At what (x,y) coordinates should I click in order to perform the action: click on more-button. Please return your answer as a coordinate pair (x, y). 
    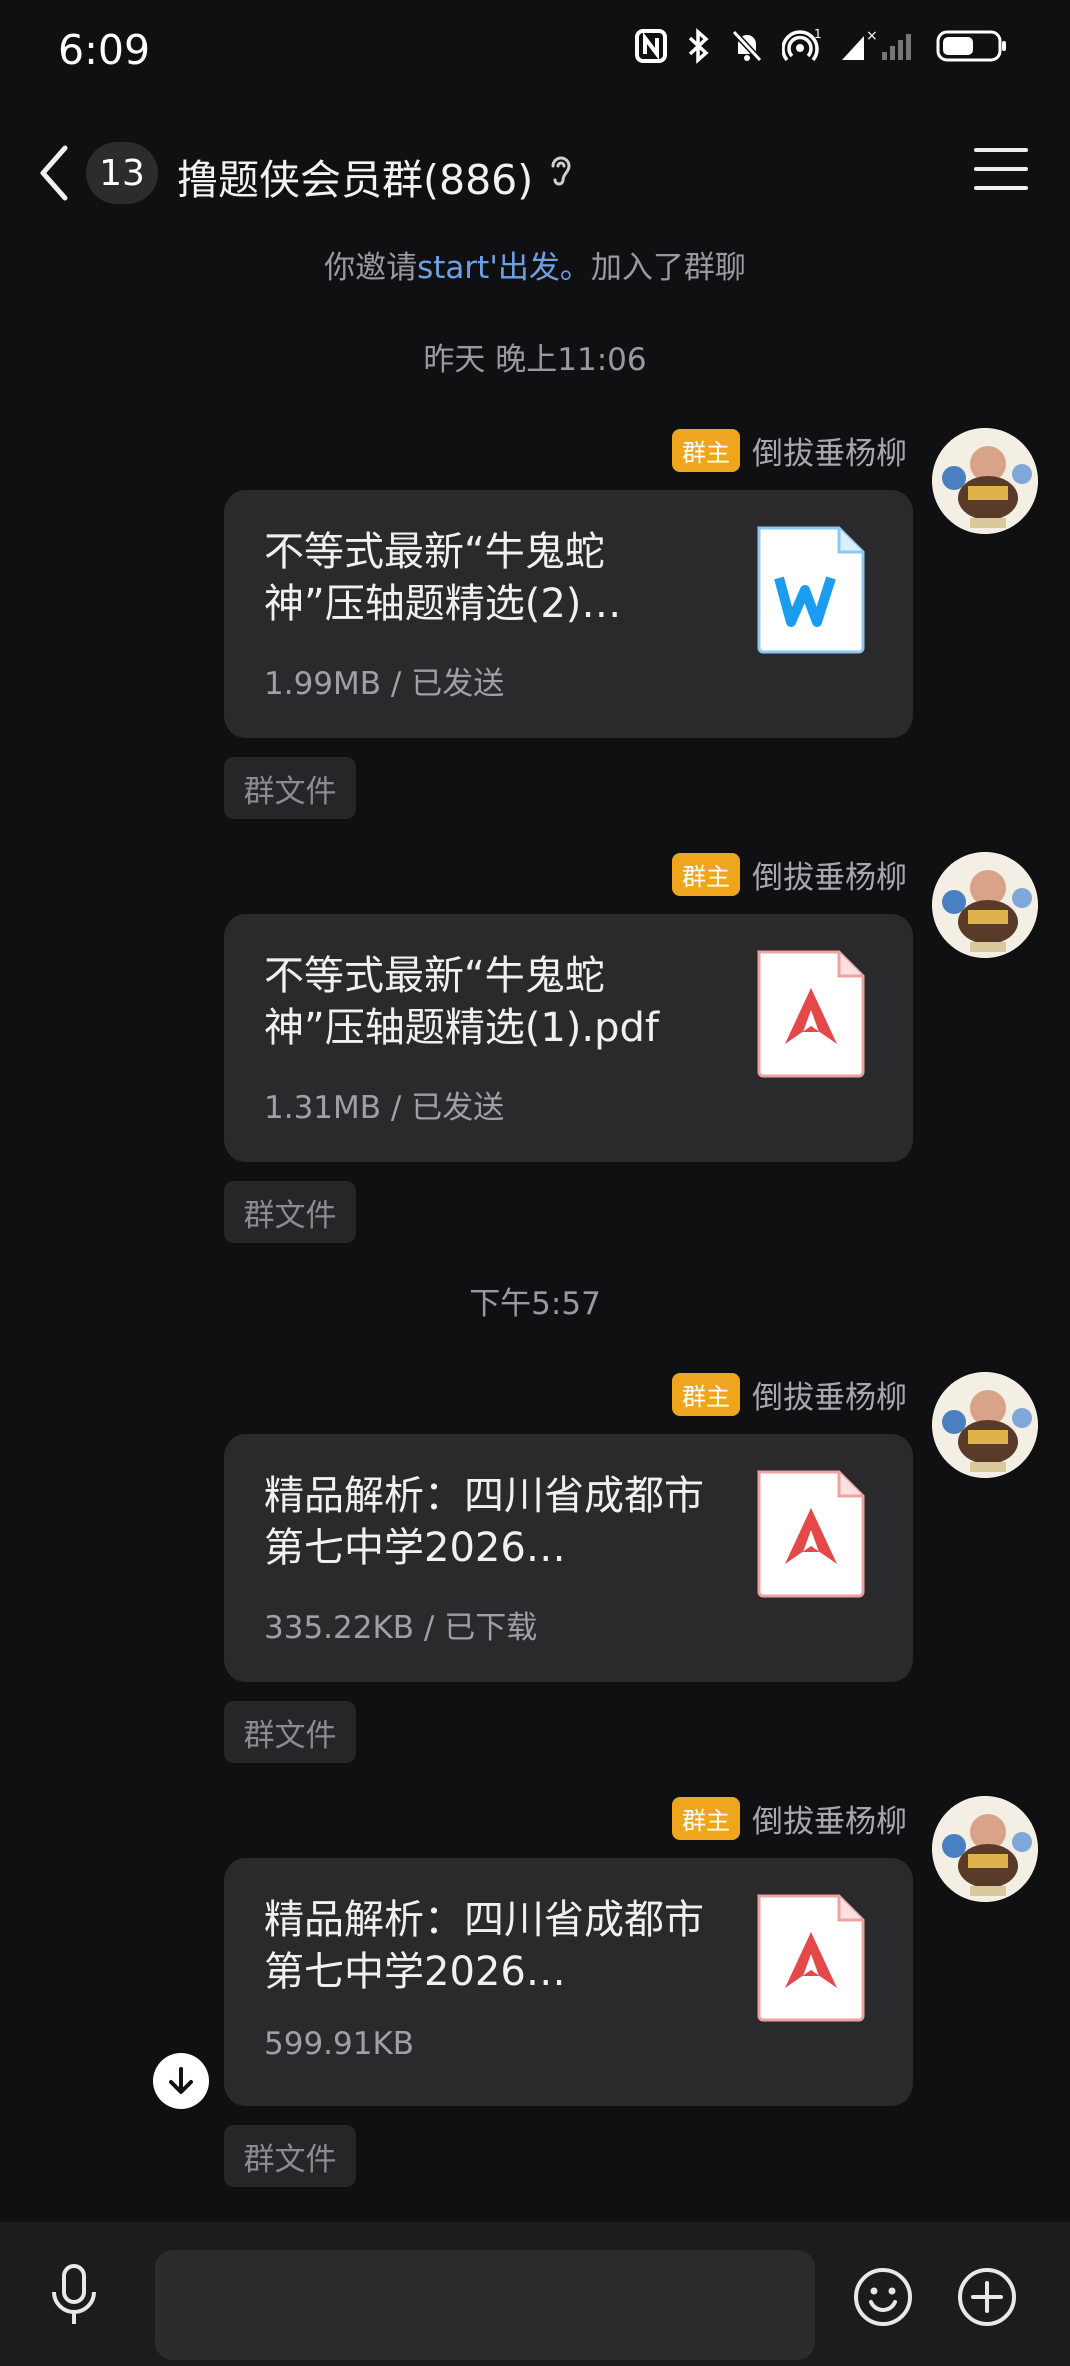
    Looking at the image, I should click on (987, 2299).